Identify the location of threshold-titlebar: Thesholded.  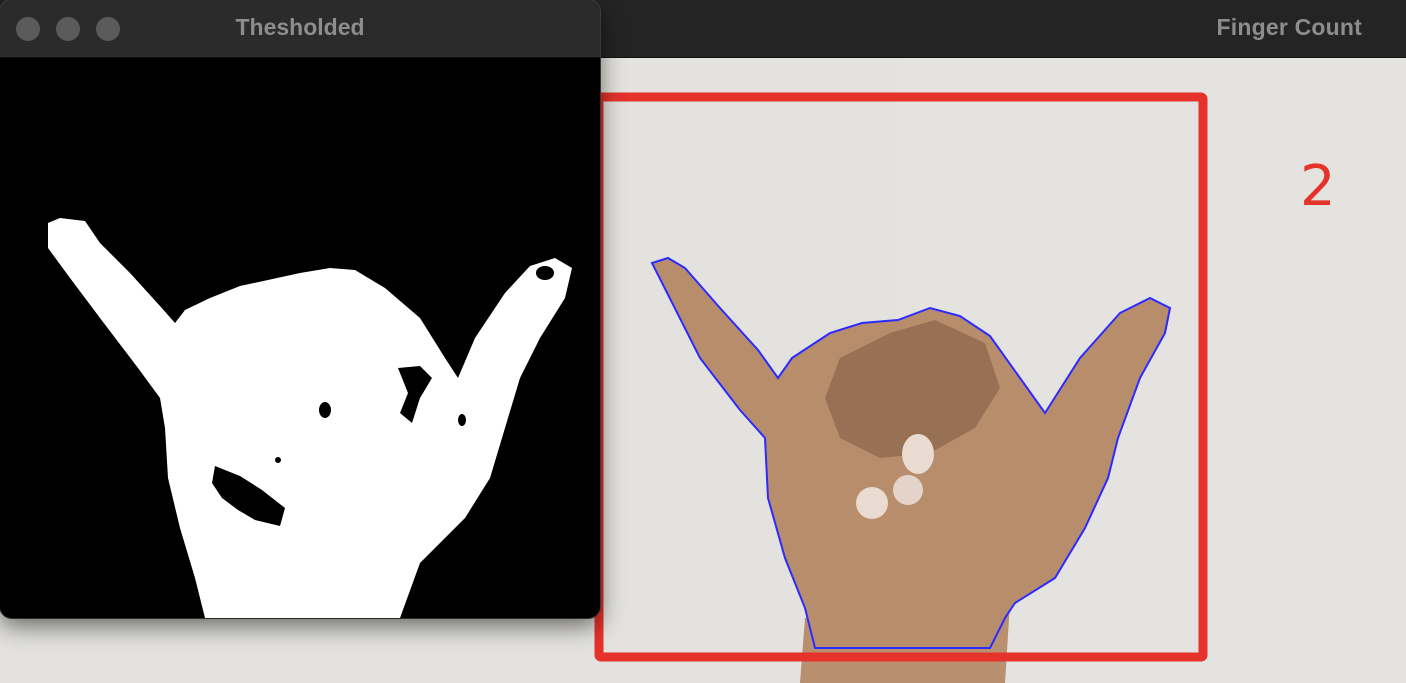
(300, 29).